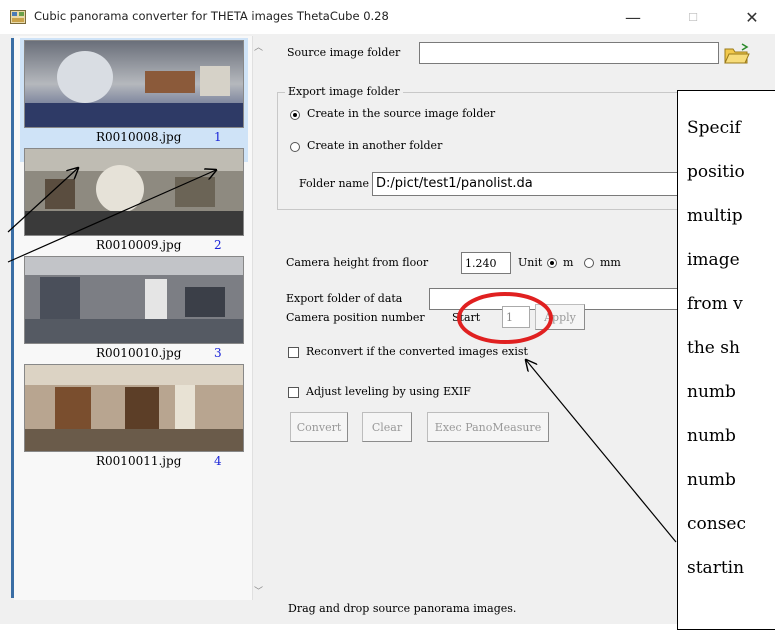  What do you see at coordinates (569, 53) in the screenshot?
I see `source-folder-input` at bounding box center [569, 53].